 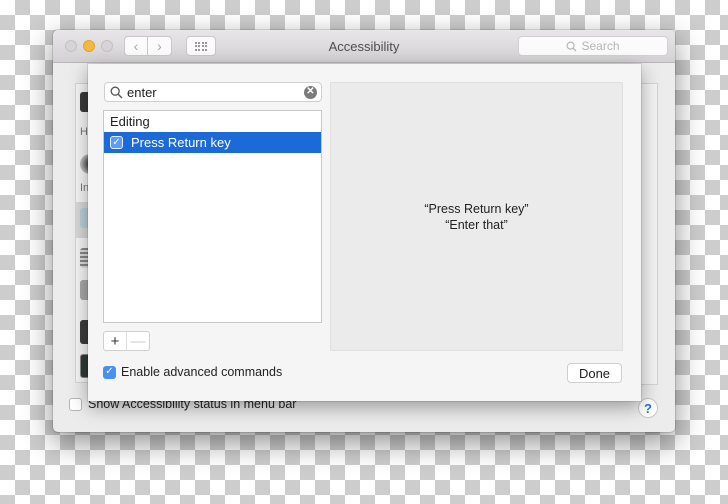 I want to click on search-field: Search, so click(x=593, y=46).